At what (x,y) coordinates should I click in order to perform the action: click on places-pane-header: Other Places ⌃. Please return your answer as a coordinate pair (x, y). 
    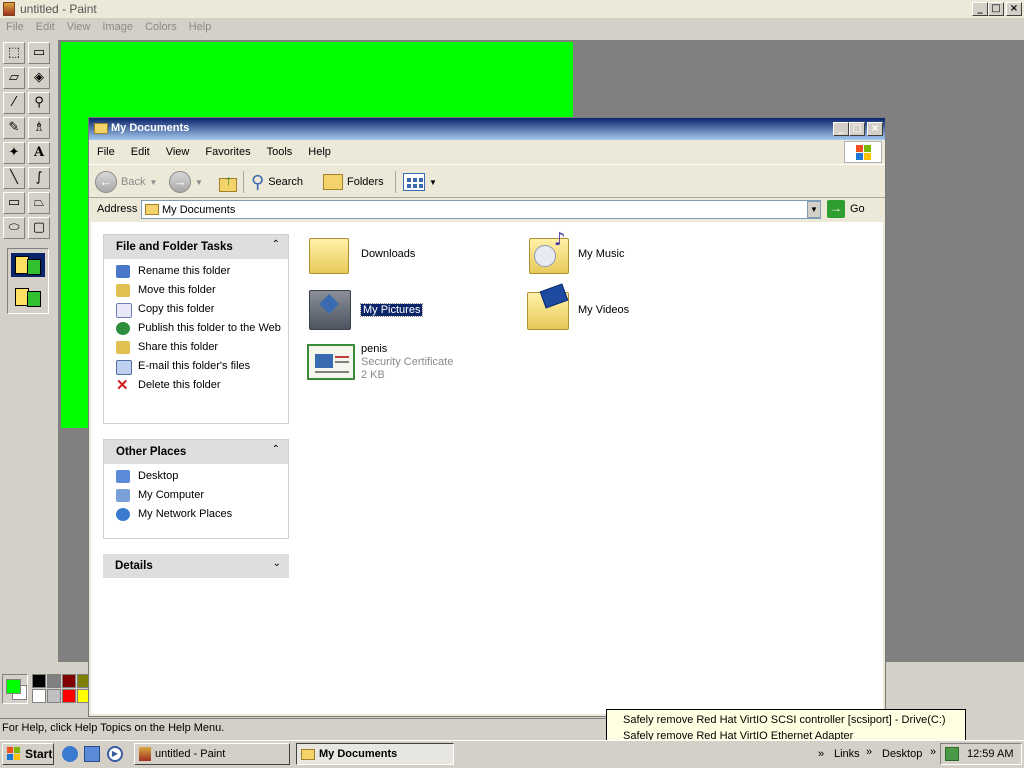
    Looking at the image, I should click on (196, 452).